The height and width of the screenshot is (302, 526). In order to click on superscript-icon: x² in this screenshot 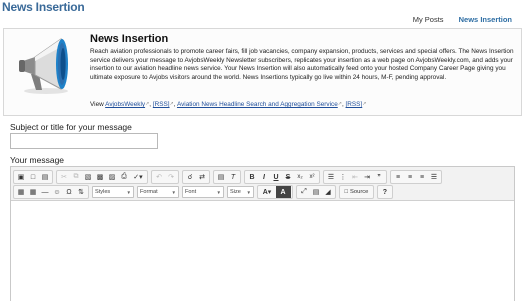, I will do `click(312, 177)`.